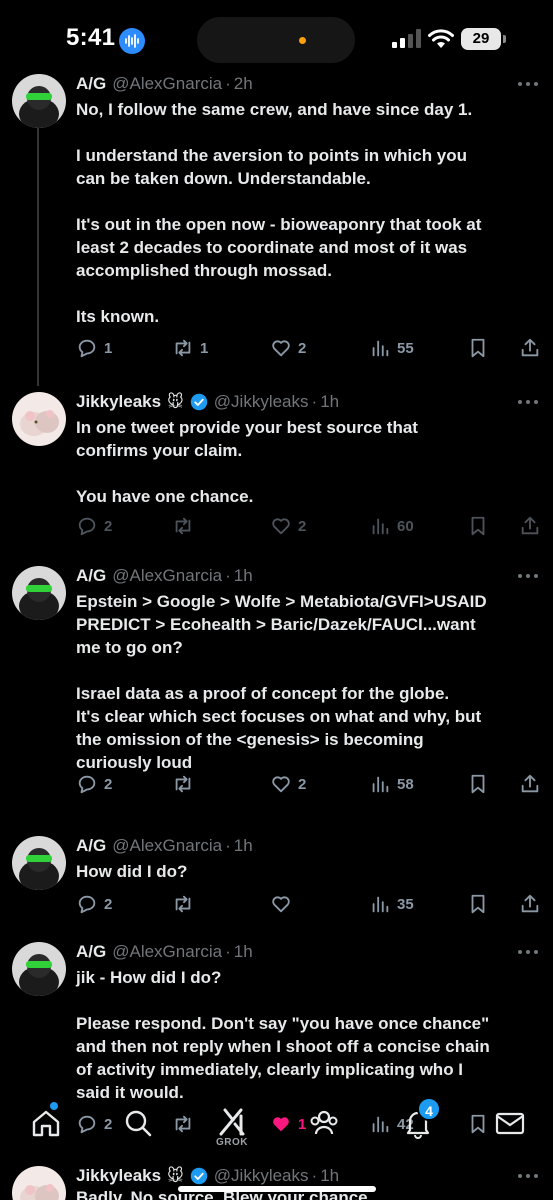 This screenshot has width=553, height=1200. What do you see at coordinates (406, 38) in the screenshot?
I see `signal-icon` at bounding box center [406, 38].